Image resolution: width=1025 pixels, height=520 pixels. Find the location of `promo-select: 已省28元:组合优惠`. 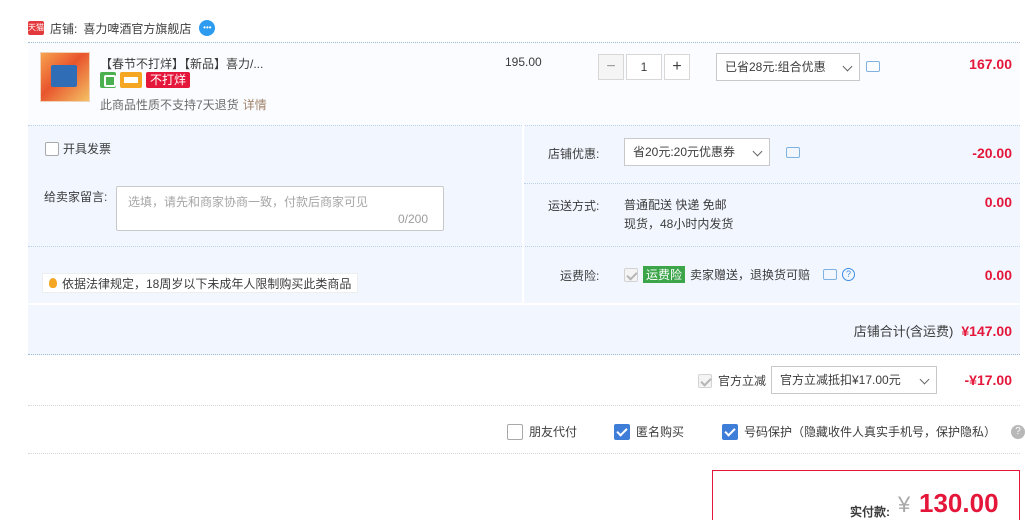

promo-select: 已省28元:组合优惠 is located at coordinates (788, 67).